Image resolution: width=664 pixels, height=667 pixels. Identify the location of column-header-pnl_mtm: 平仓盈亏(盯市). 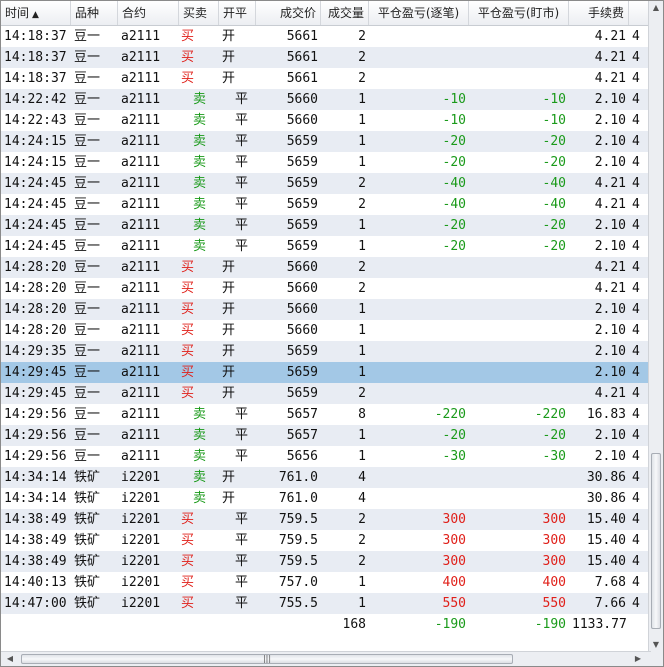
(519, 13).